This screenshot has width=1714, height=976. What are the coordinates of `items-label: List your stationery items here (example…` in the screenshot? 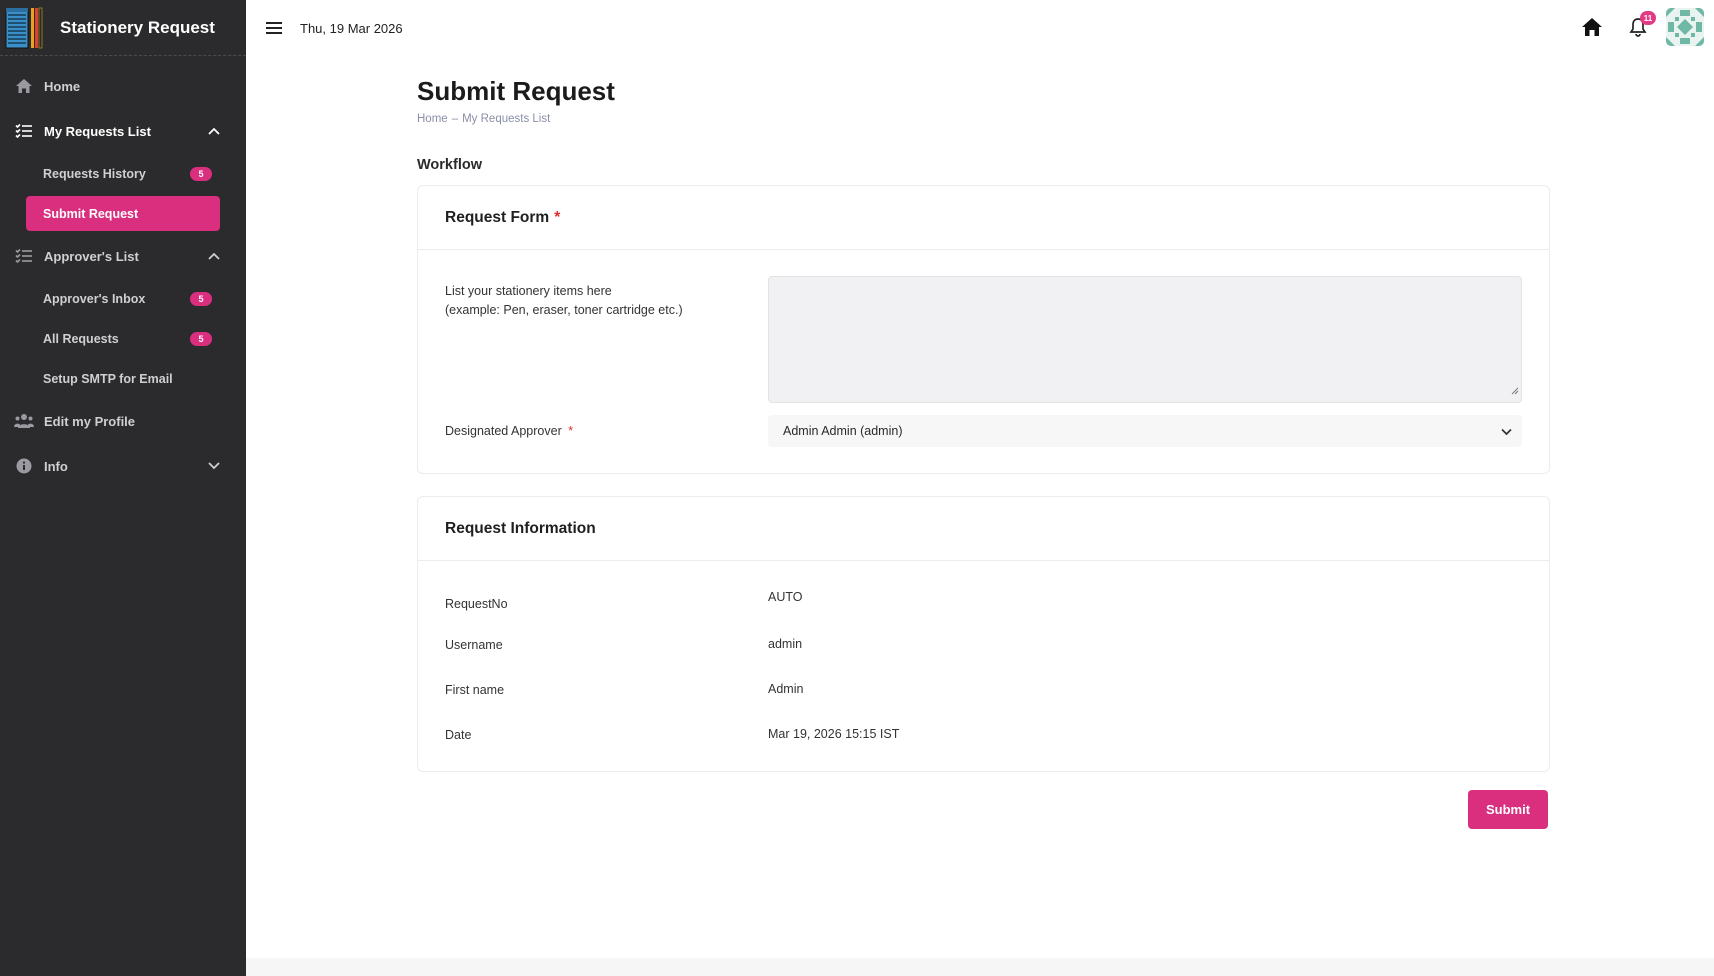 It's located at (606, 339).